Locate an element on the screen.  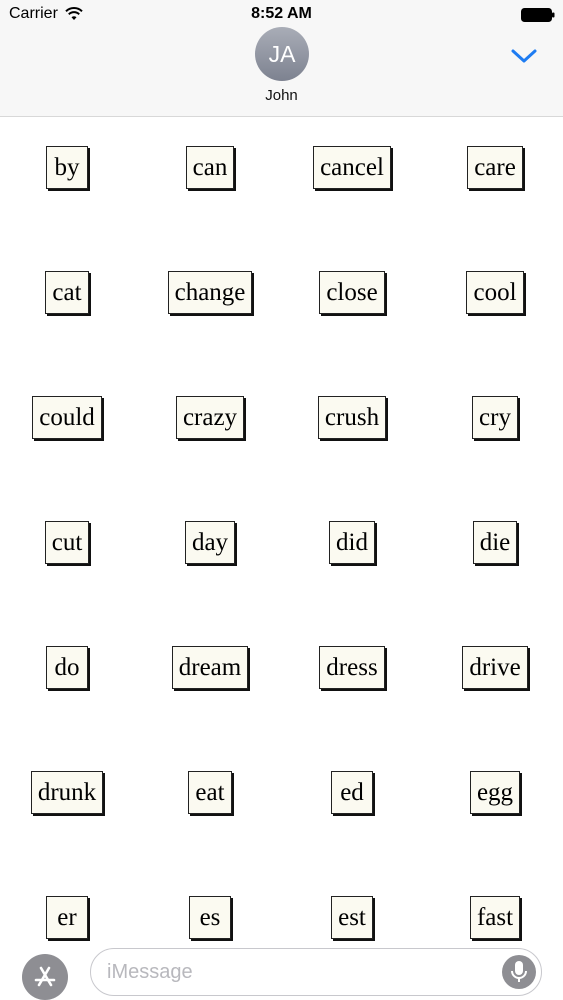
sticker-cell: dress is located at coordinates (352, 667).